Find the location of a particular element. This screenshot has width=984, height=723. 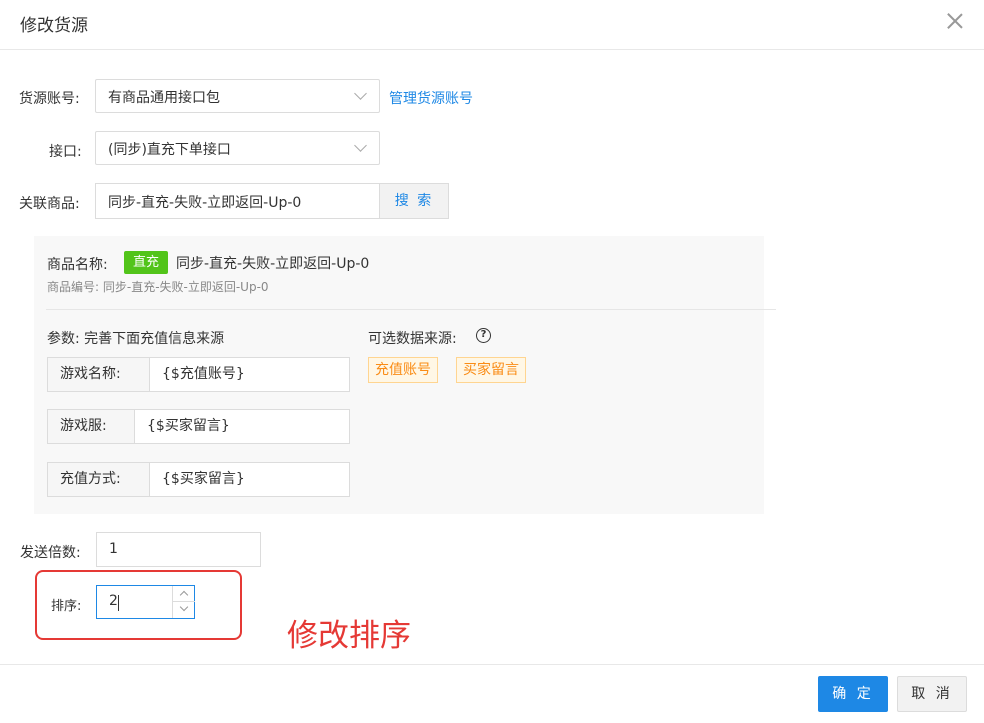

direct-charge-badge: 直充 is located at coordinates (146, 262).